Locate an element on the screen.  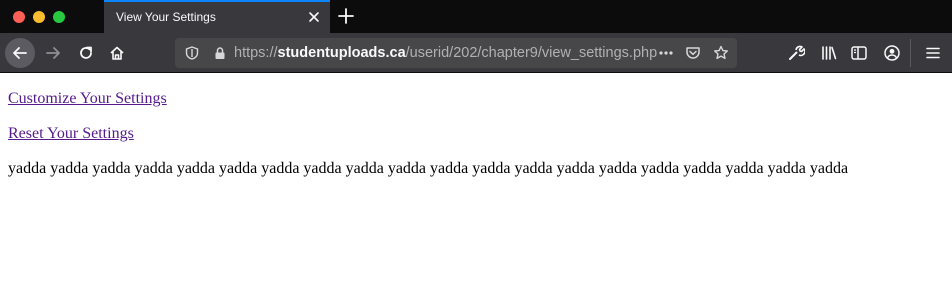
customize-settings-link: Customize Your Settings is located at coordinates (87, 99).